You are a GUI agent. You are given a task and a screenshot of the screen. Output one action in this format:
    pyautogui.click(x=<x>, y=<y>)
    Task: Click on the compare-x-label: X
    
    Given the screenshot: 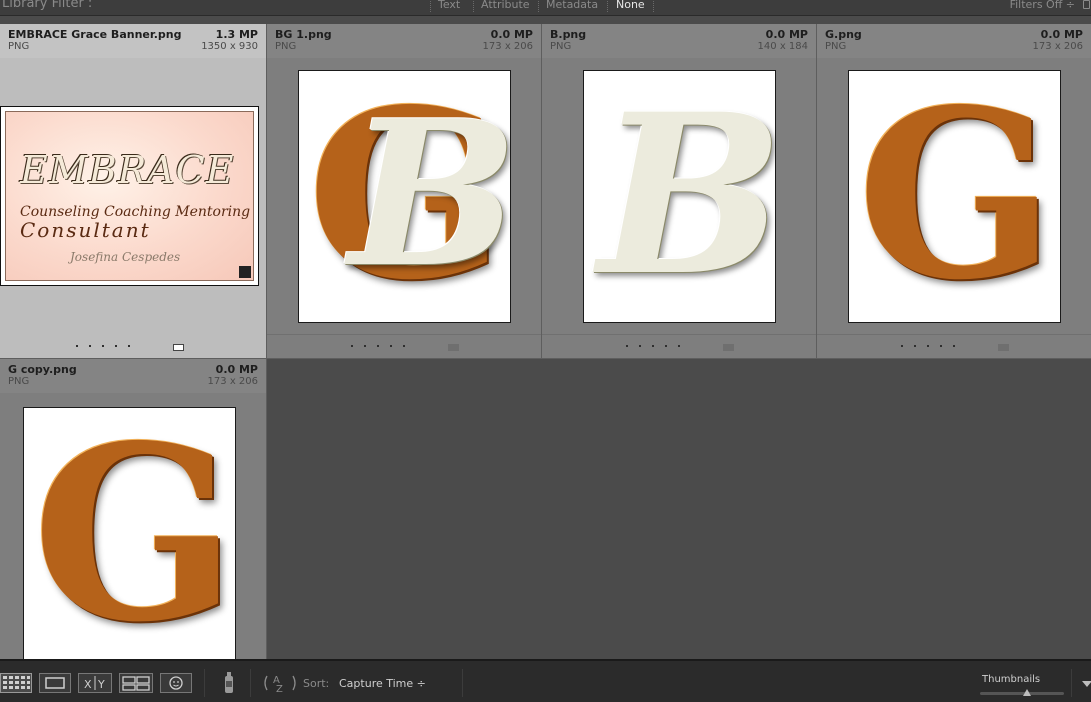 What is the action you would take?
    pyautogui.click(x=88, y=684)
    